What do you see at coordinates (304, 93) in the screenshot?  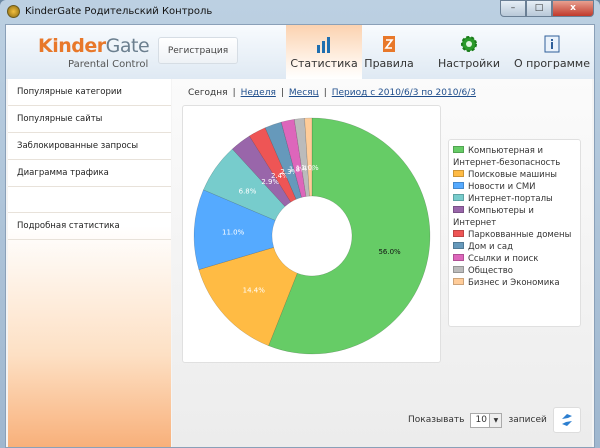 I see `period-month: Месяц` at bounding box center [304, 93].